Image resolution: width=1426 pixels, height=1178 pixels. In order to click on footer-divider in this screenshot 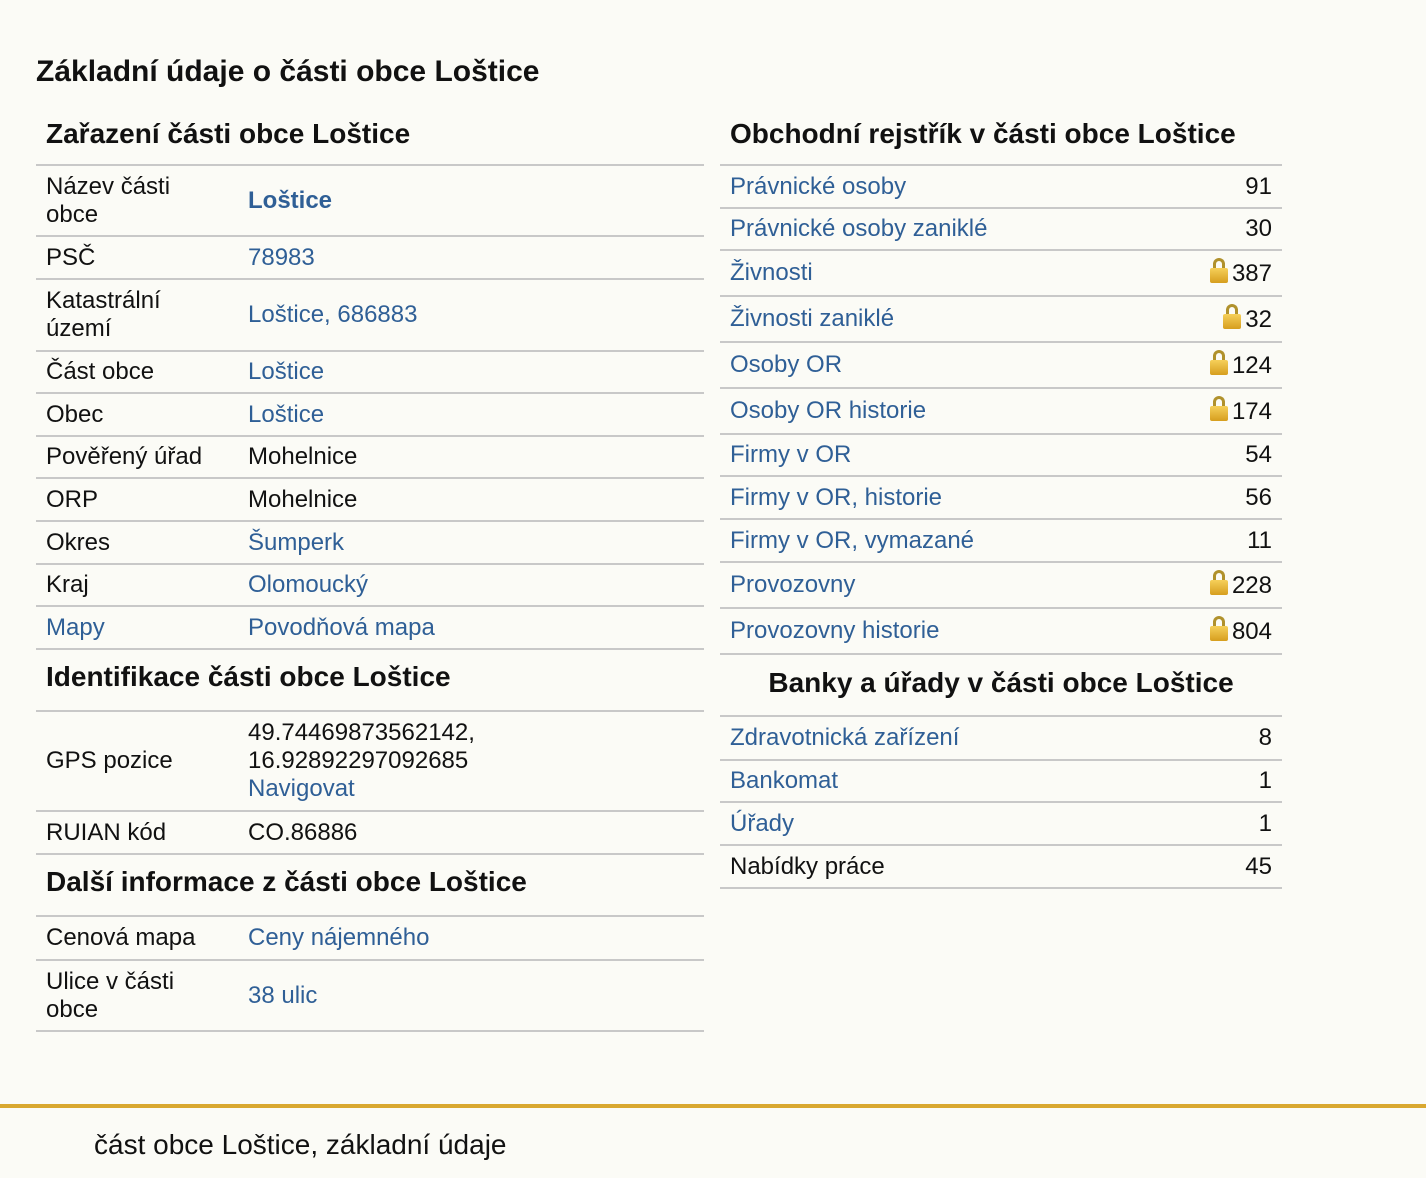, I will do `click(713, 1106)`.